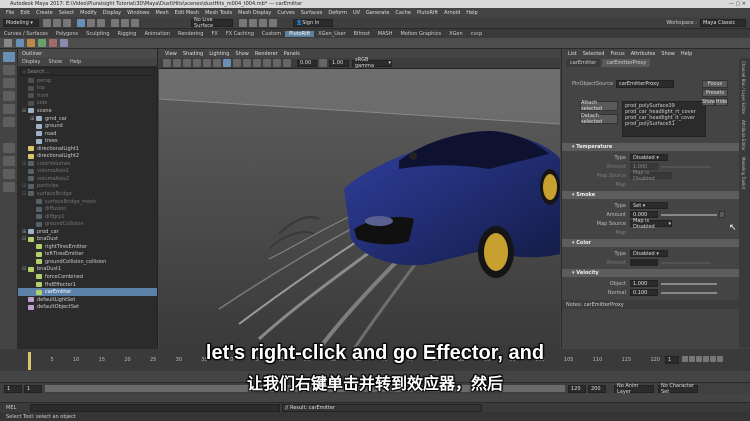  Describe the element at coordinates (167, 63) in the screenshot. I see `camera-icon` at that location.